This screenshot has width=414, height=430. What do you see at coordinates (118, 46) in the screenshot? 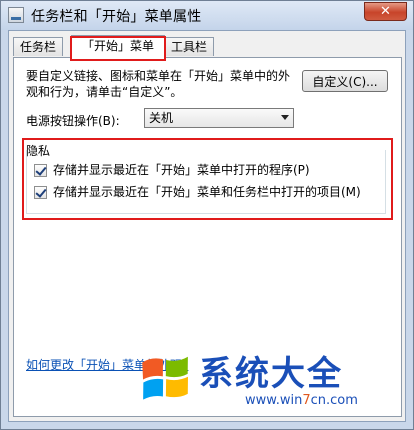
I see `tab-start-menu: 「开始」菜单` at bounding box center [118, 46].